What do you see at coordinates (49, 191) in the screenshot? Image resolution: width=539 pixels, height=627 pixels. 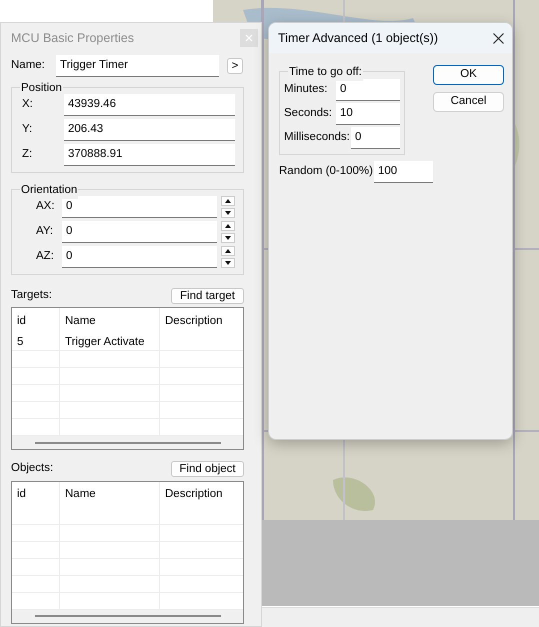 I see `group-label: Orientation` at bounding box center [49, 191].